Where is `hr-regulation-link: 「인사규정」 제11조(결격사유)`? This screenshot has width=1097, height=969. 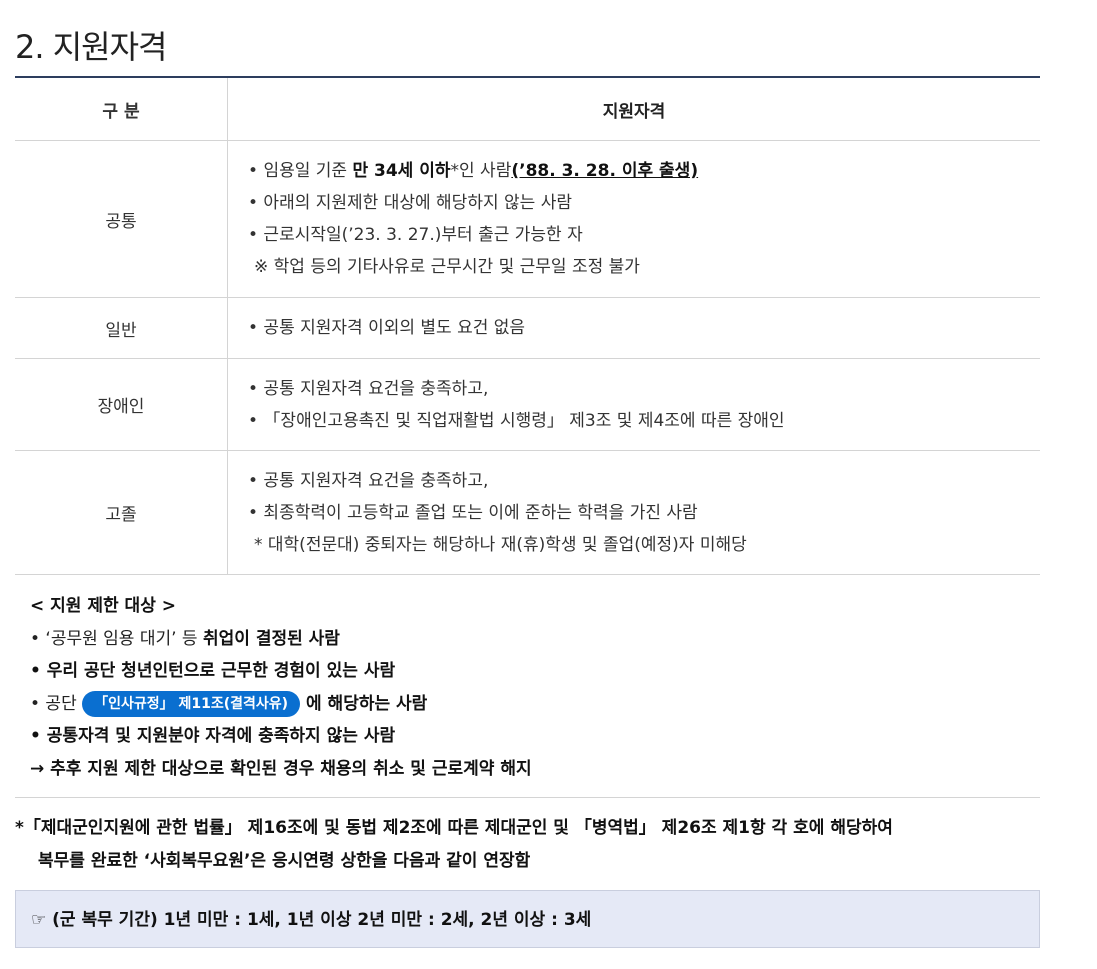 hr-regulation-link: 「인사규정」 제11조(결격사유) is located at coordinates (191, 703).